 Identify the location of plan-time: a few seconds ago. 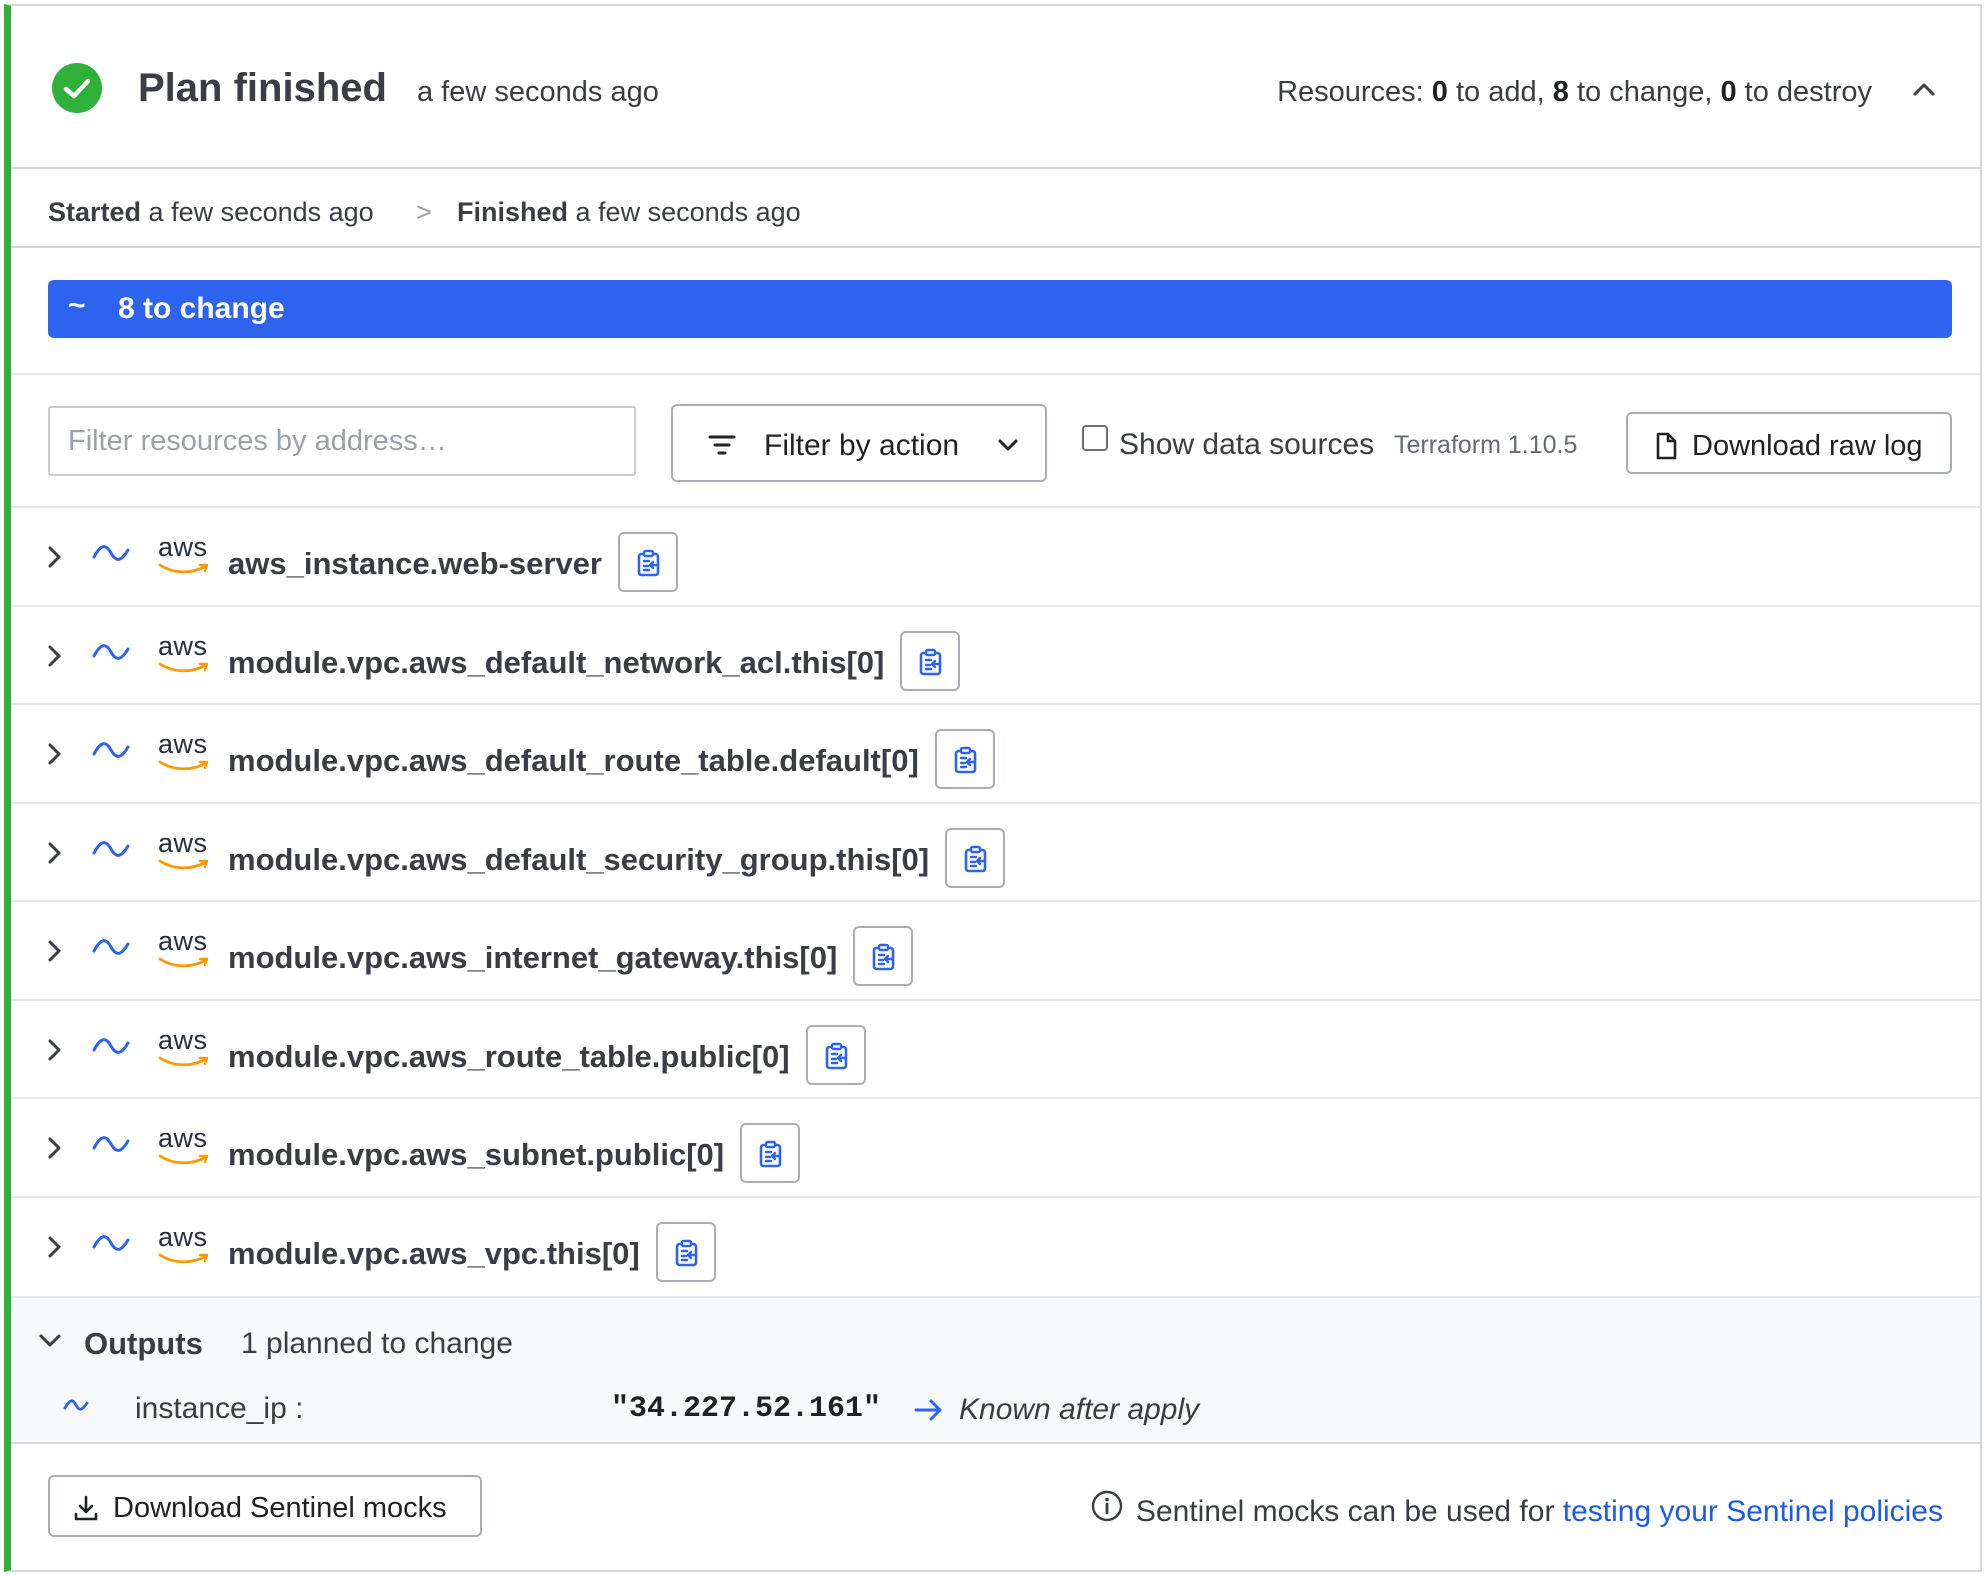
(538, 92).